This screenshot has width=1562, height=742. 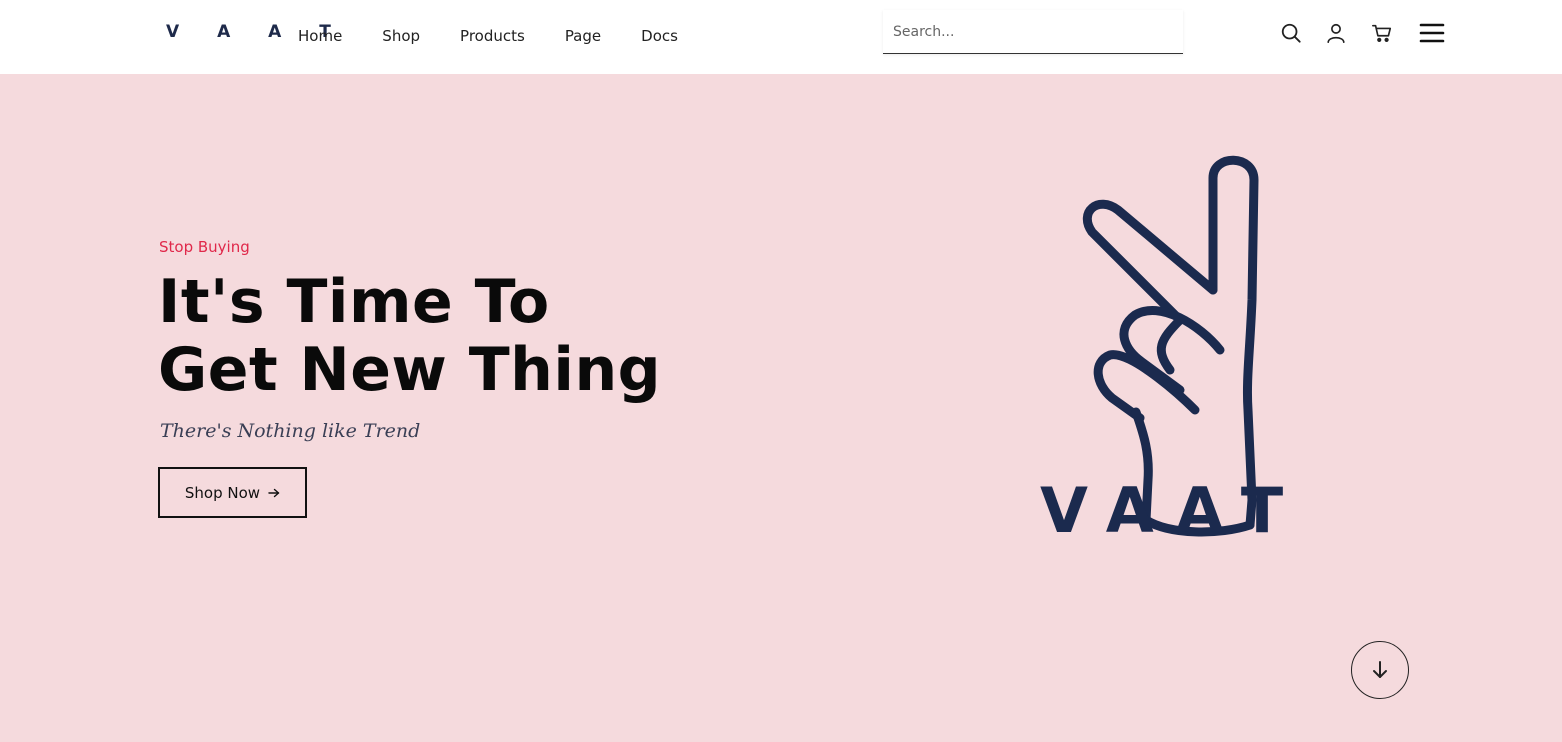 What do you see at coordinates (781, 37) in the screenshot?
I see `site-header: V A A T Home Shop Products Page Docs` at bounding box center [781, 37].